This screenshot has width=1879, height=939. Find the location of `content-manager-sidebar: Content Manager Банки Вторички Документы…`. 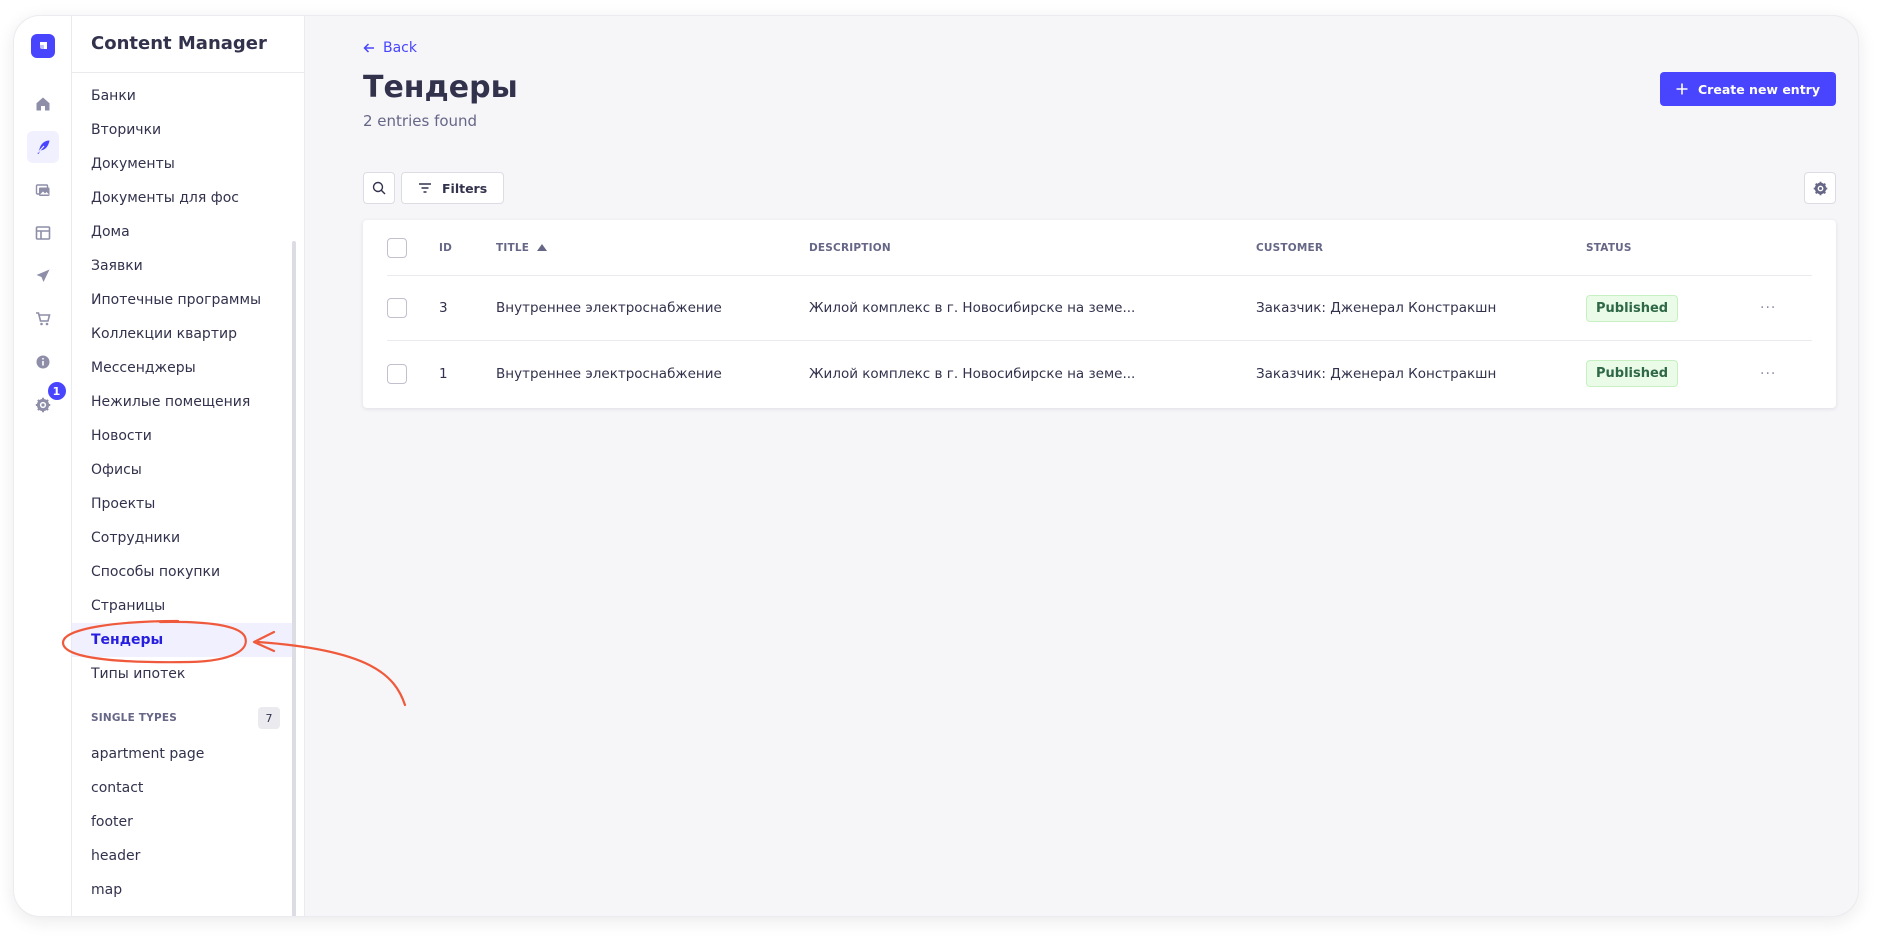

content-manager-sidebar: Content Manager Банки Вторички Документы… is located at coordinates (188, 466).